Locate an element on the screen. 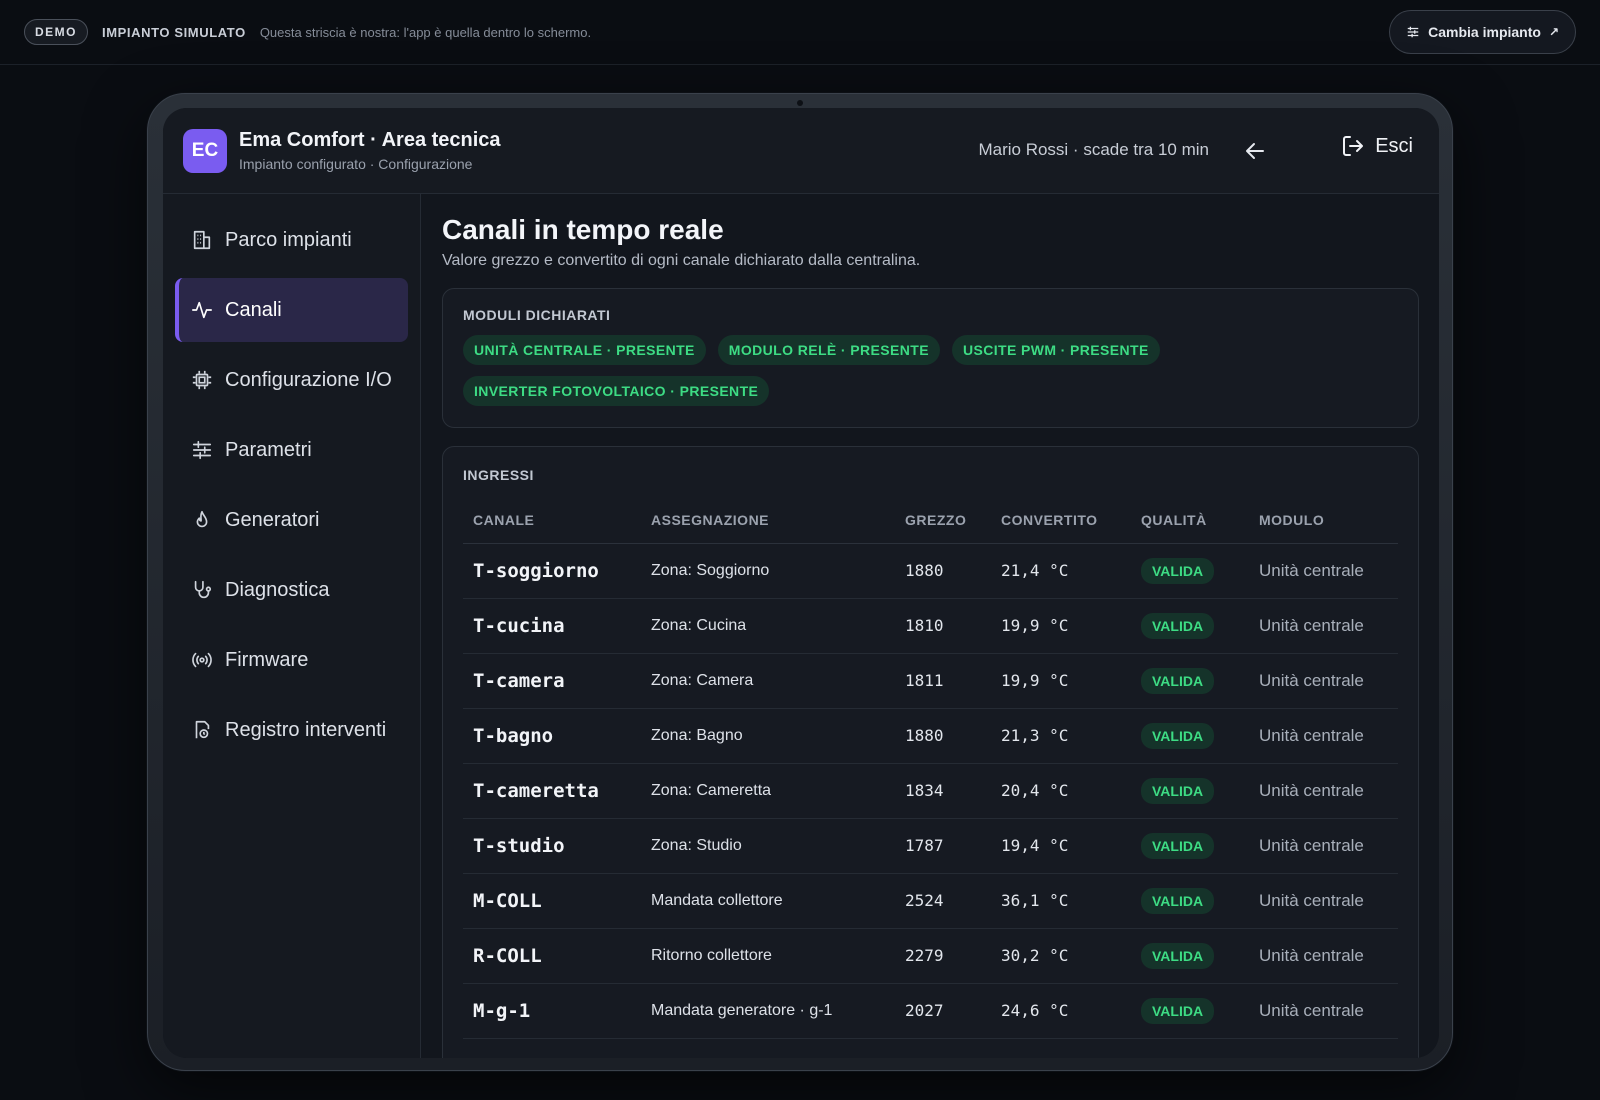 This screenshot has width=1600, height=1100. column-header: MODULO is located at coordinates (1323, 520).